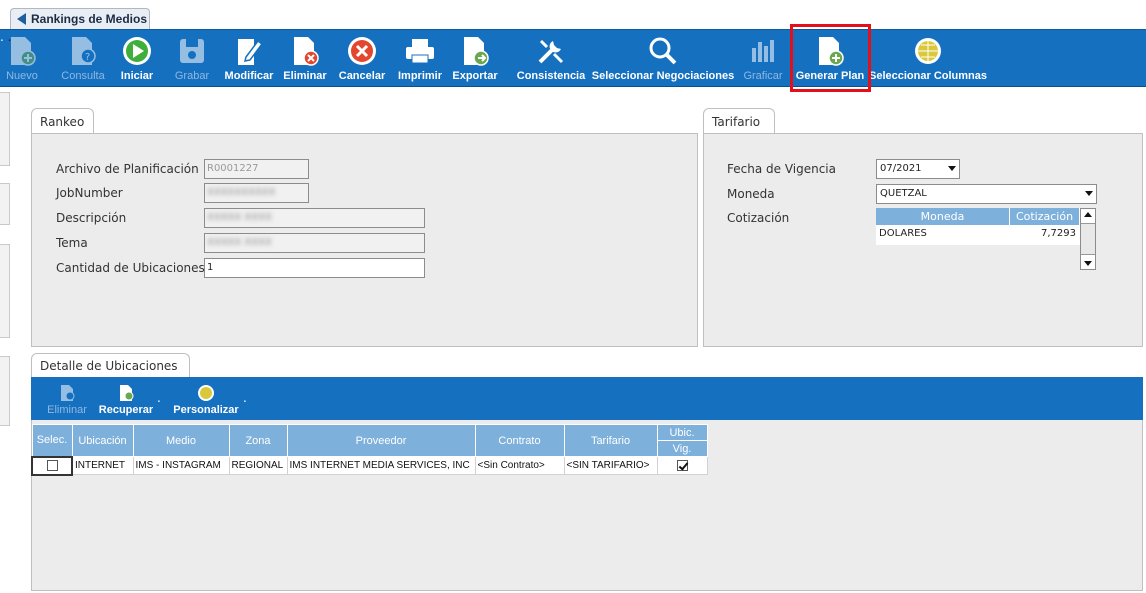 The width and height of the screenshot is (1146, 593). Describe the element at coordinates (663, 51) in the screenshot. I see `magnifier-icon` at that location.